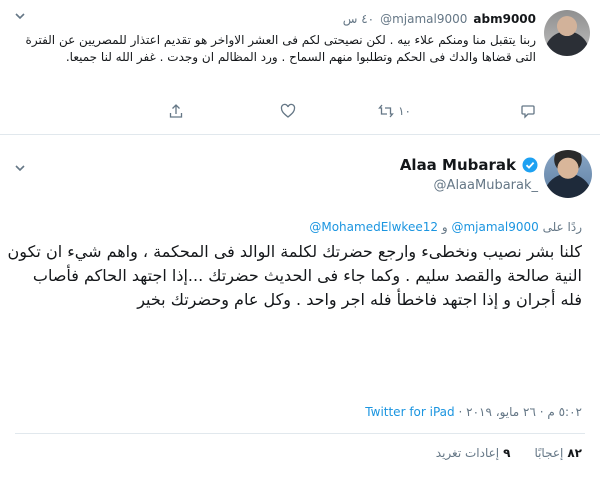 Image resolution: width=600 pixels, height=483 pixels. Describe the element at coordinates (549, 453) in the screenshot. I see `likes-label: إعجابًا` at that location.